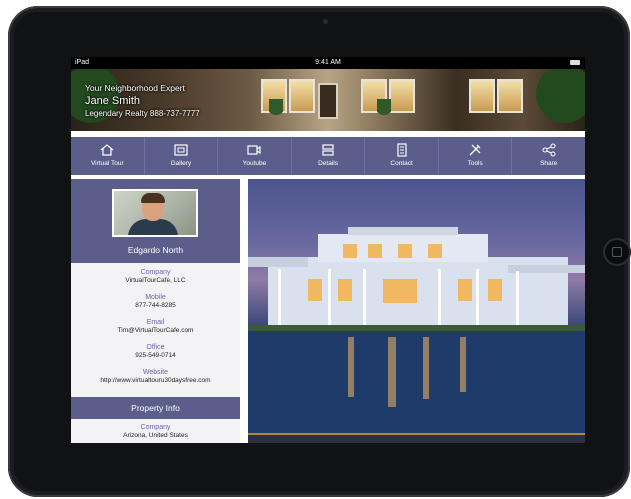 Image resolution: width=631 pixels, height=499 pixels. What do you see at coordinates (155, 213) in the screenshot?
I see `agent-photo` at bounding box center [155, 213].